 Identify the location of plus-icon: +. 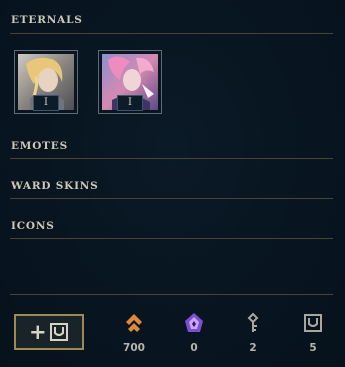
(38, 332).